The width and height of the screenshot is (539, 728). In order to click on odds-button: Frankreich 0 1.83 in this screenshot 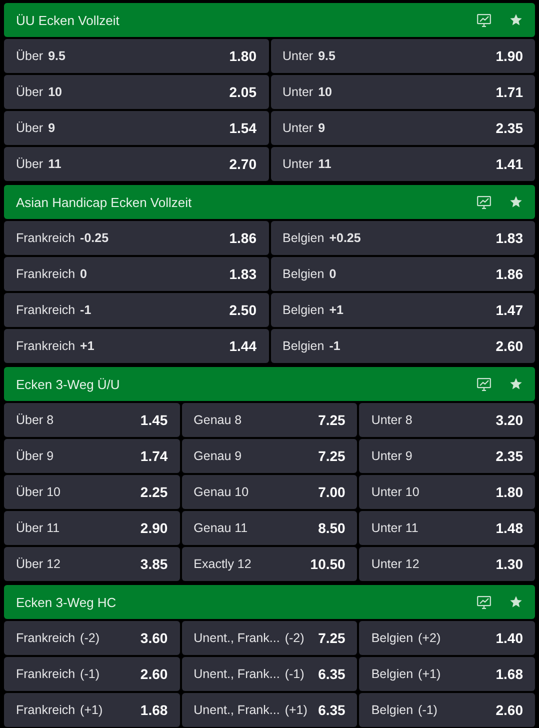, I will do `click(136, 274)`.